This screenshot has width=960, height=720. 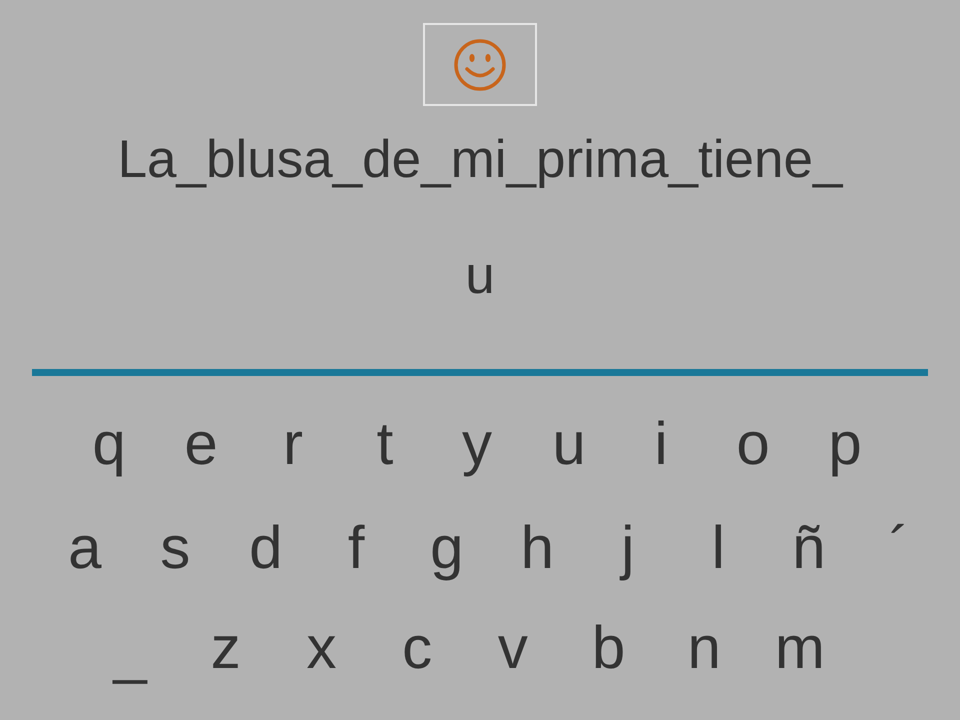 I want to click on letter-key: g, so click(x=446, y=548).